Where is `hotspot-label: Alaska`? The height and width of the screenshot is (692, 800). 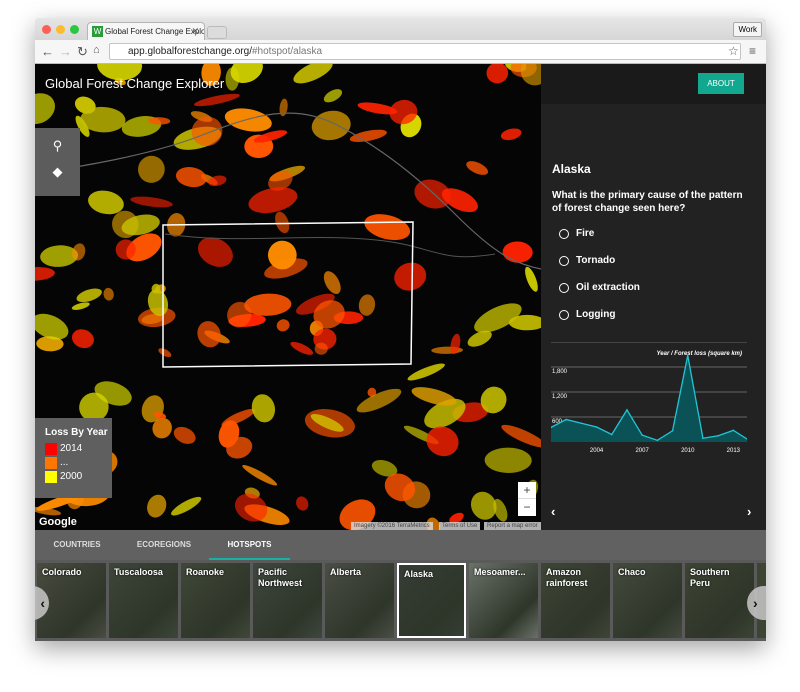
hotspot-label: Alaska is located at coordinates (419, 574).